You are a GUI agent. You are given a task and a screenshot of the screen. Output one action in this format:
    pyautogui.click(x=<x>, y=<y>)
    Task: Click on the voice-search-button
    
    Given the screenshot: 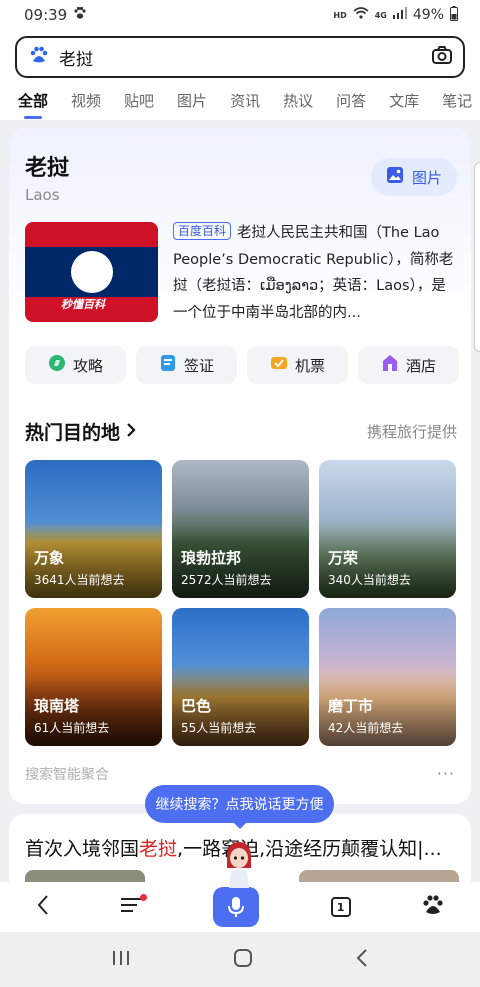 What is the action you would take?
    pyautogui.click(x=235, y=907)
    